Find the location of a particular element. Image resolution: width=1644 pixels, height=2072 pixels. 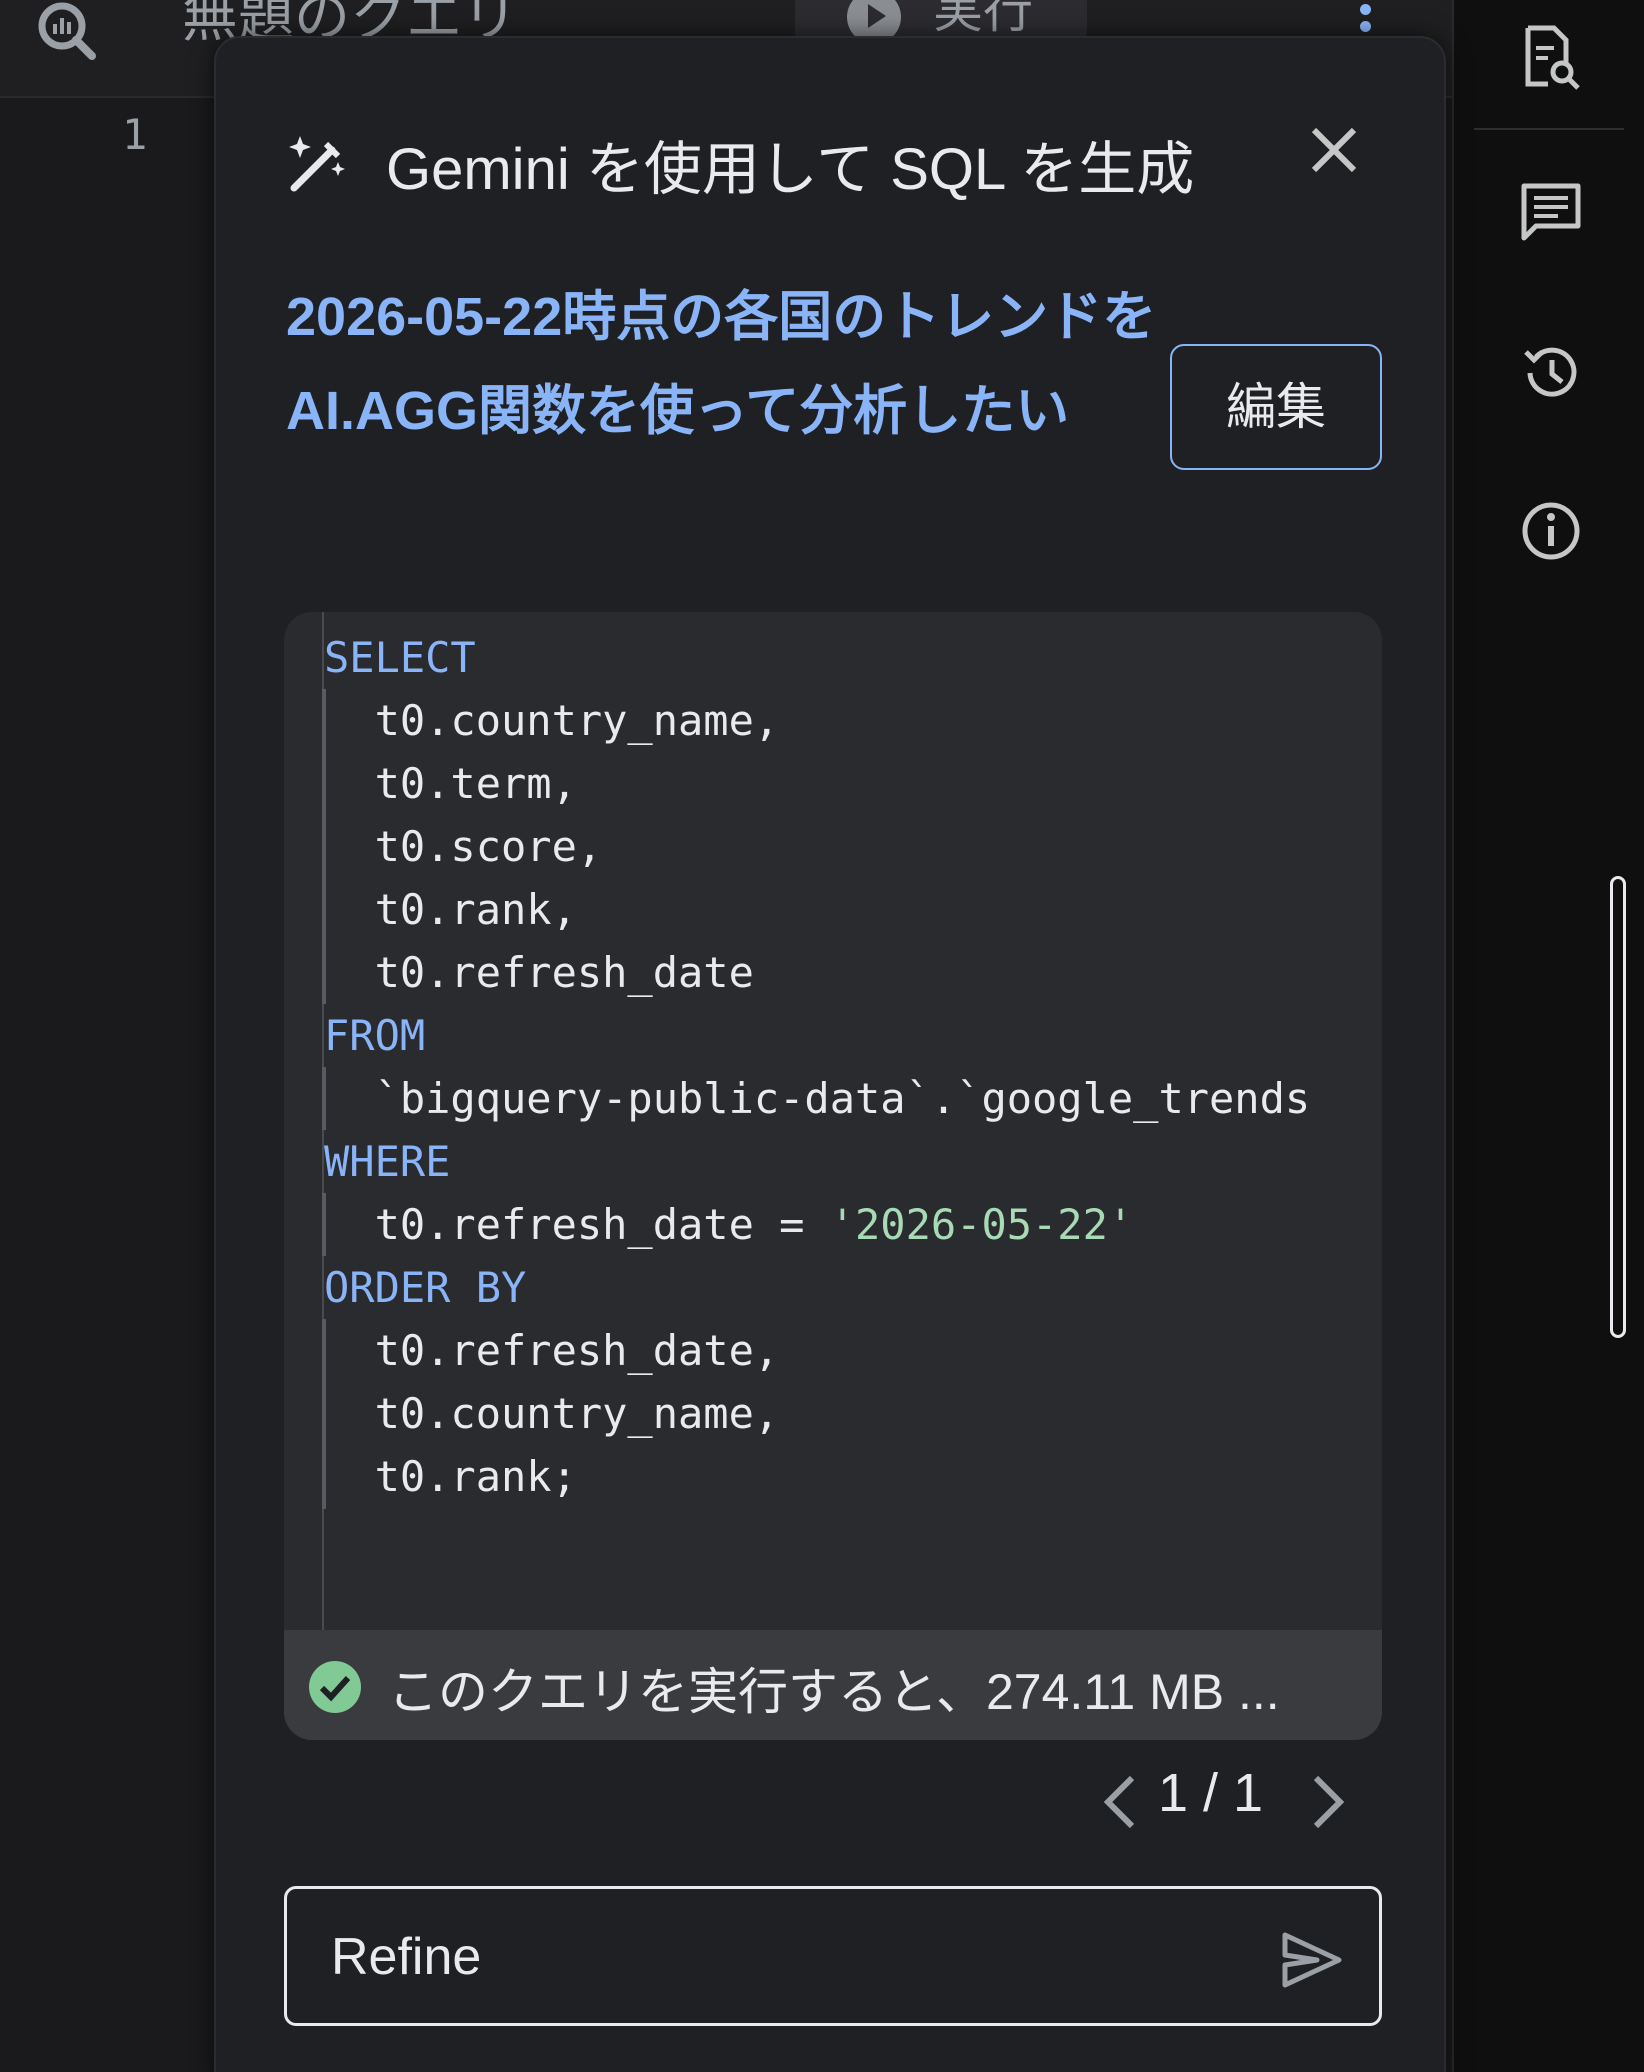

rail-divider is located at coordinates (1549, 129).